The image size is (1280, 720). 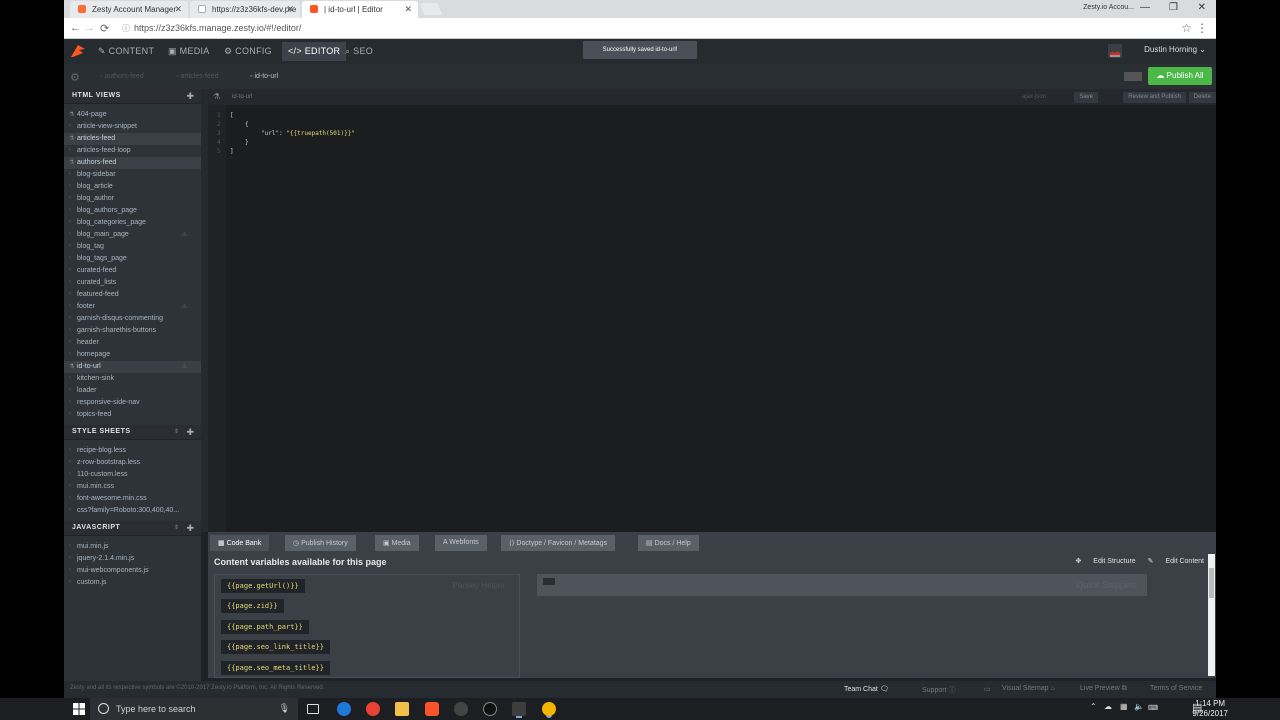 What do you see at coordinates (431, 9) in the screenshot?
I see `new-tab-button` at bounding box center [431, 9].